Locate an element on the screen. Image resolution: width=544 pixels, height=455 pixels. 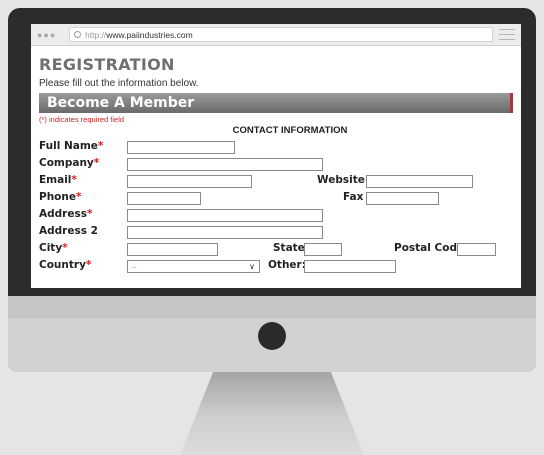
fax-label: Fax is located at coordinates (353, 197).